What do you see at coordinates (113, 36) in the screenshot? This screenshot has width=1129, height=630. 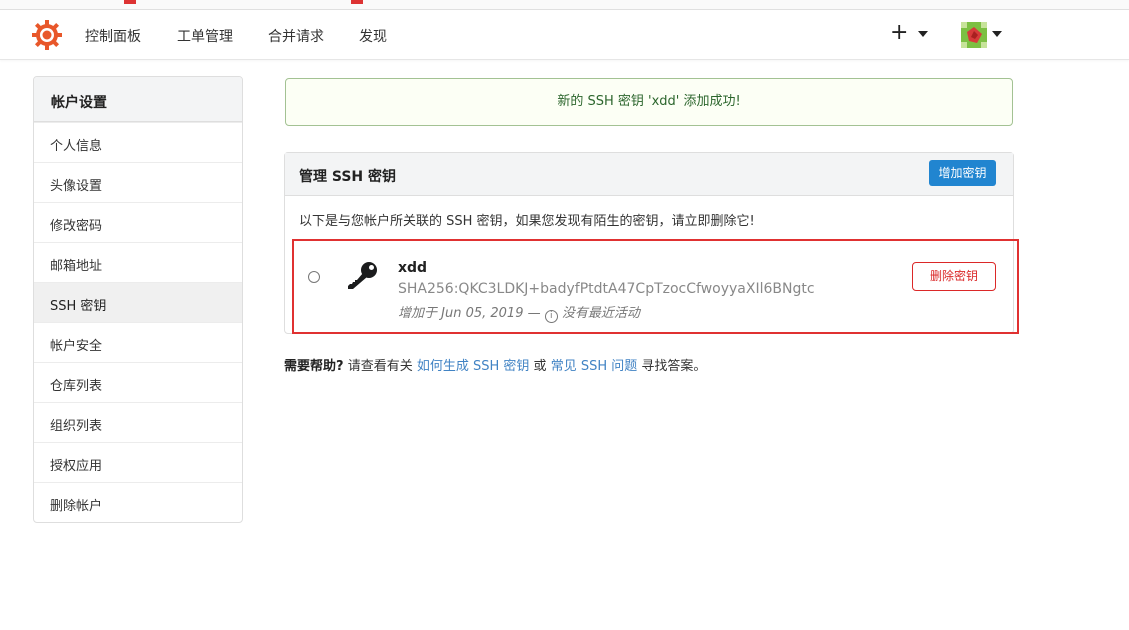 I see `nav-dashboard: 控制面板` at bounding box center [113, 36].